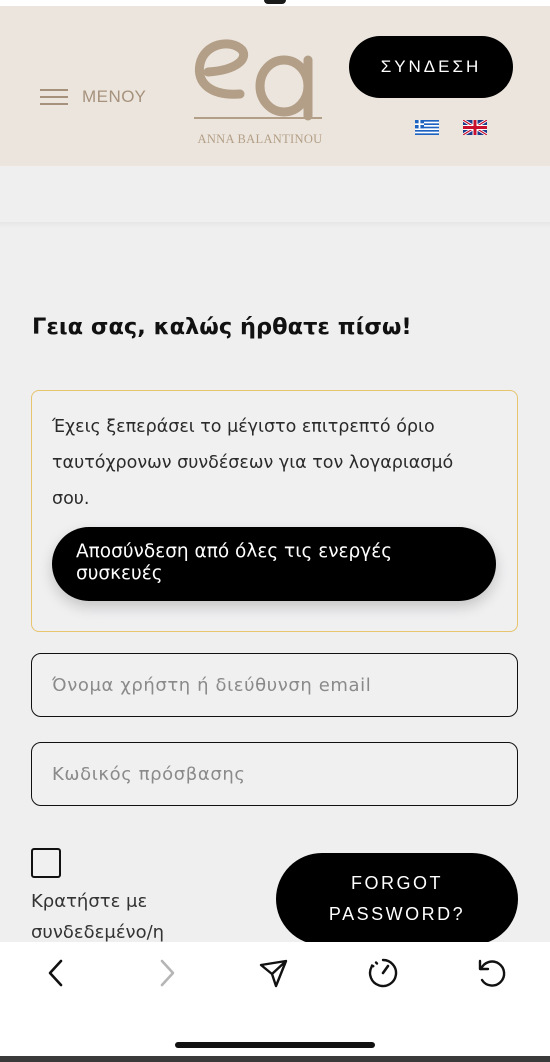  I want to click on hamburger-icon, so click(54, 97).